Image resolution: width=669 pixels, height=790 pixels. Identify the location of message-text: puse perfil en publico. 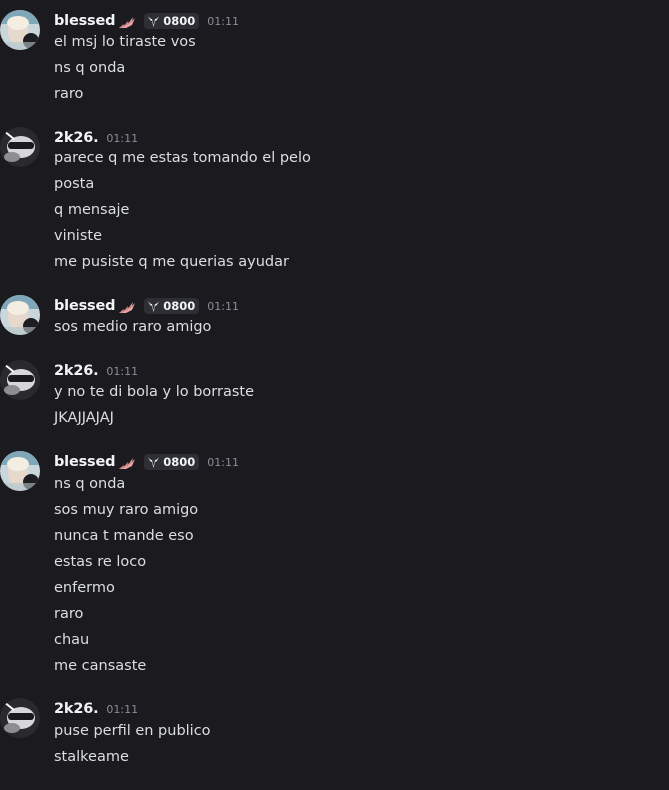
(132, 731).